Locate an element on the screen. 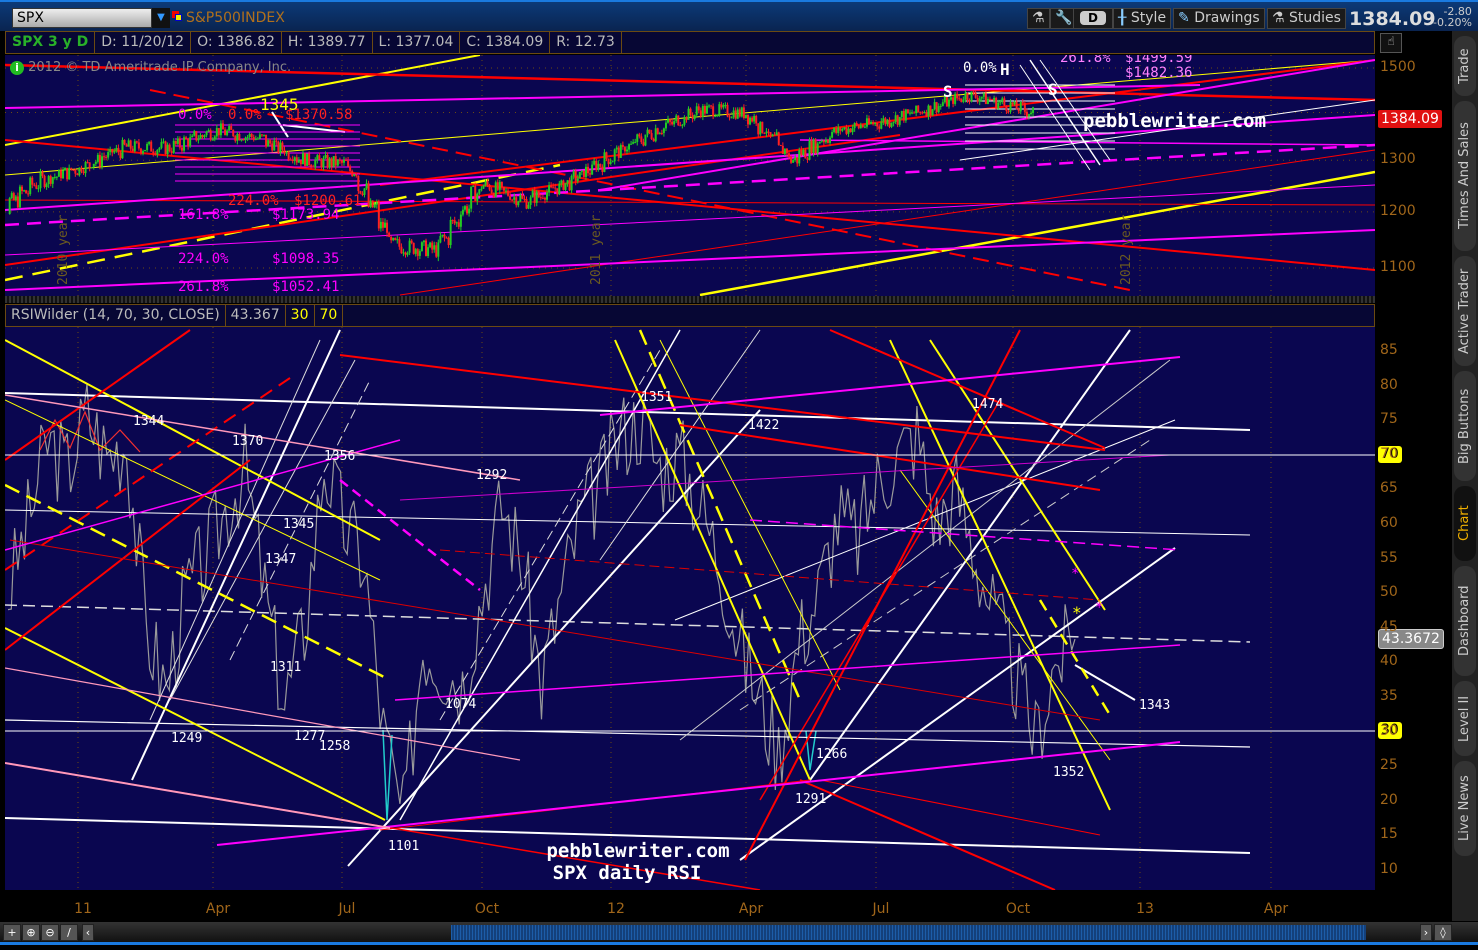 This screenshot has height=950, width=1478. cursor-mode-icon: ☝ is located at coordinates (1391, 43).